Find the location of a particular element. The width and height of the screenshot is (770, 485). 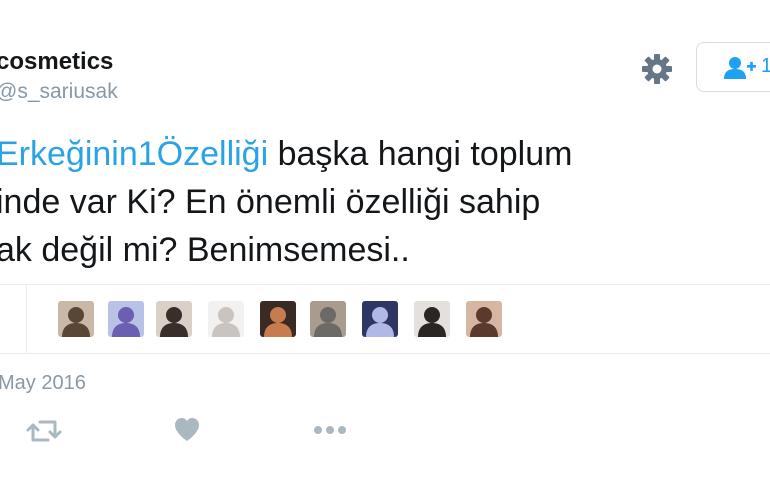

follow-button: 1 is located at coordinates (733, 67).